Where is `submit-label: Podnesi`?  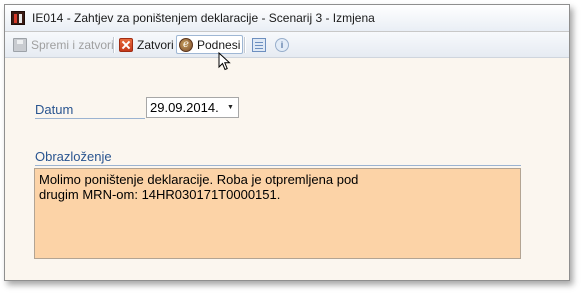
submit-label: Podnesi is located at coordinates (219, 44).